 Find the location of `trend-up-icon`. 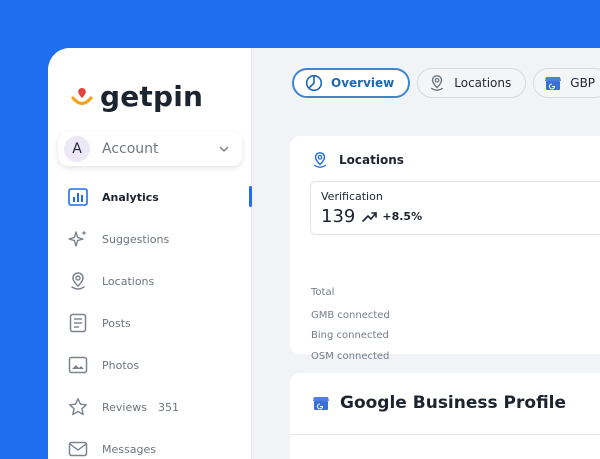

trend-up-icon is located at coordinates (370, 217).